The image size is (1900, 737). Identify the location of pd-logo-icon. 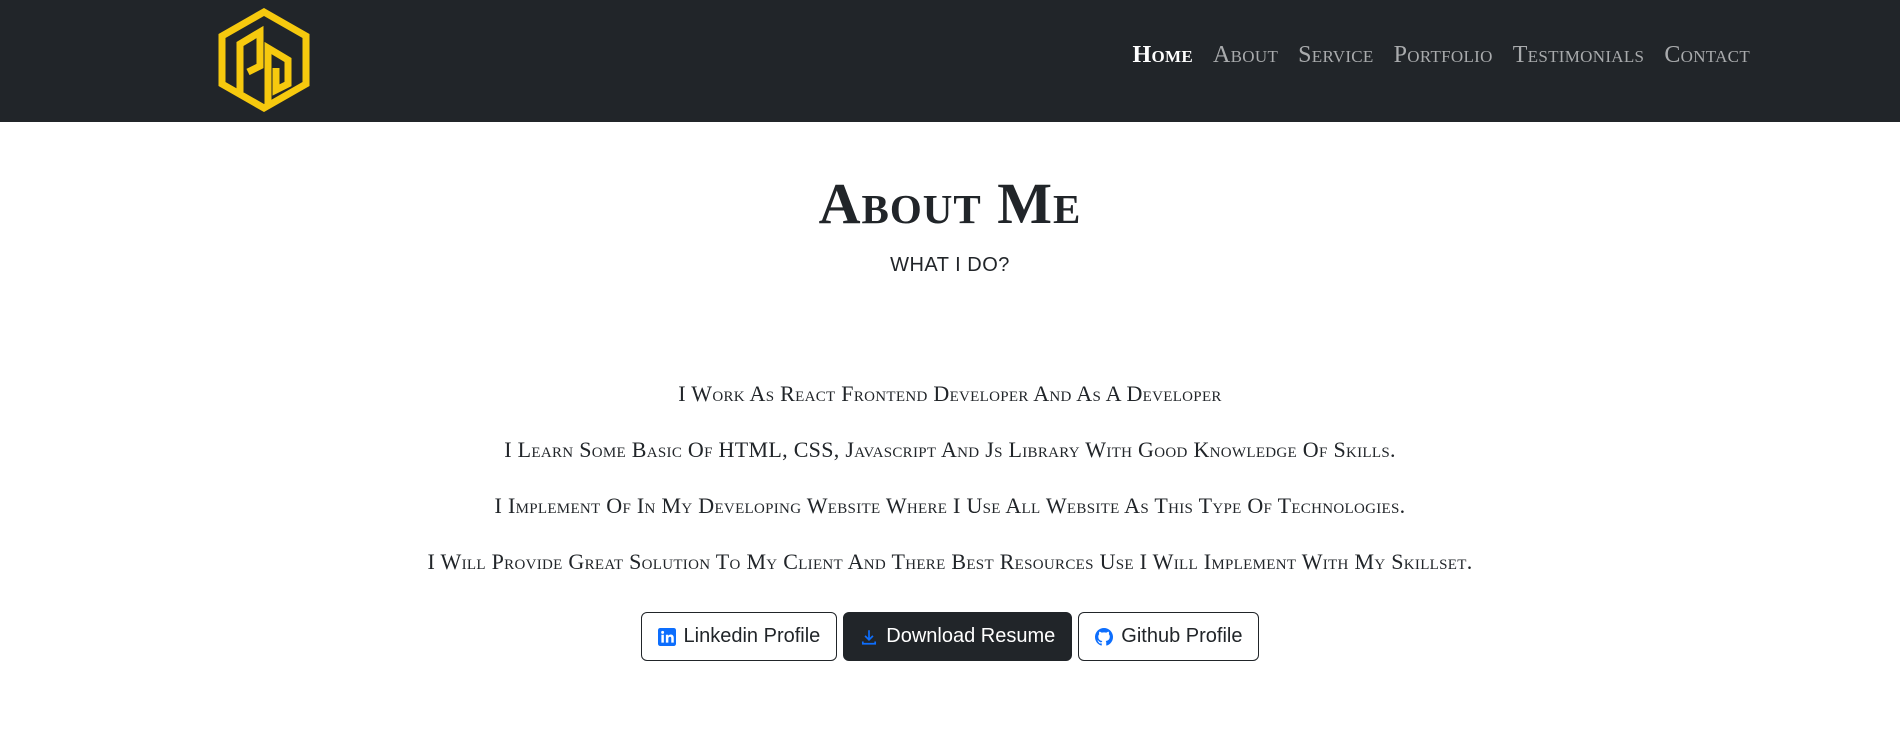
(264, 60).